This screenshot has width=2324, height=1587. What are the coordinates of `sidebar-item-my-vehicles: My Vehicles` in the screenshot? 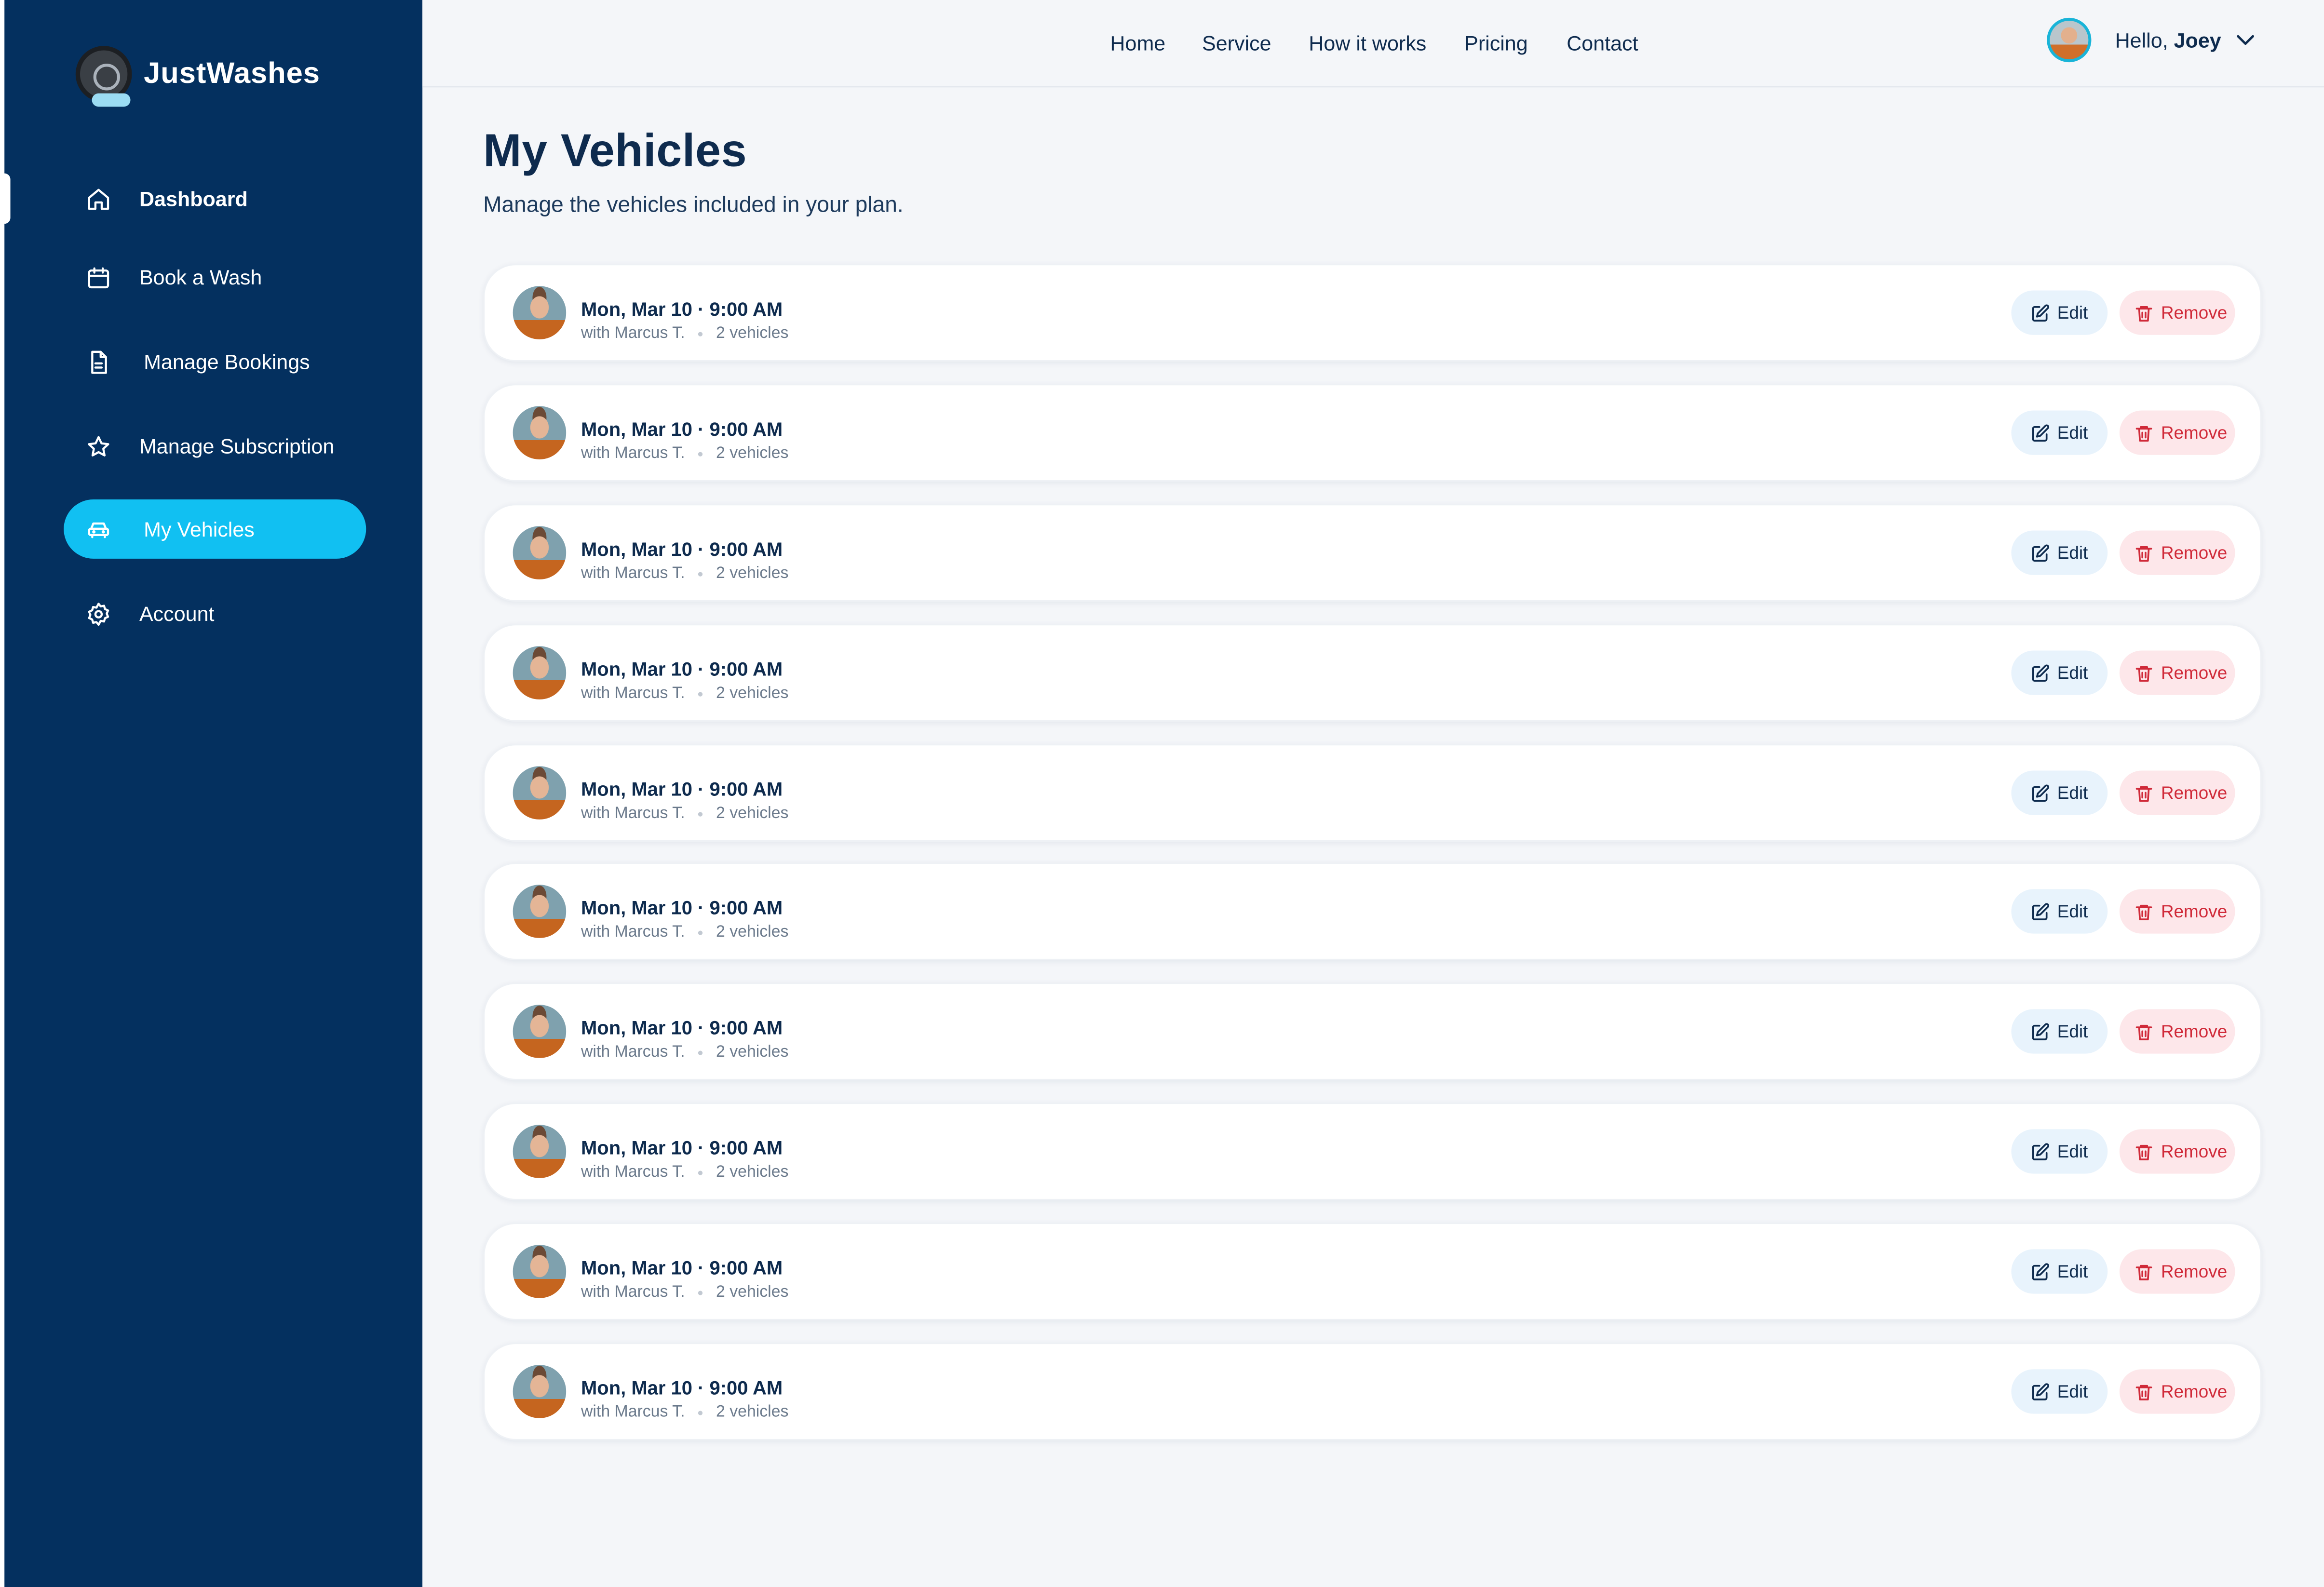 It's located at (215, 529).